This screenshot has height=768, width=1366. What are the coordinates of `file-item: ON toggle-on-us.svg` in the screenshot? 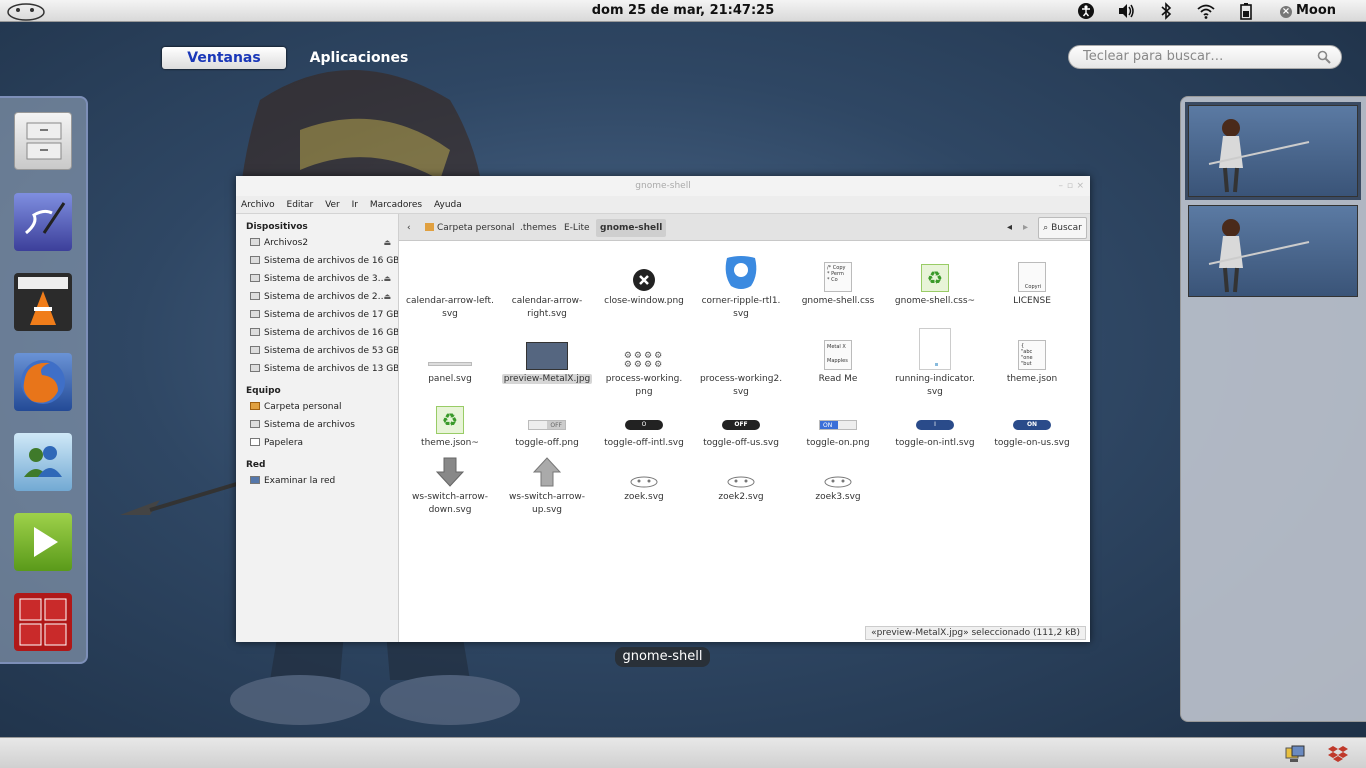 It's located at (1032, 422).